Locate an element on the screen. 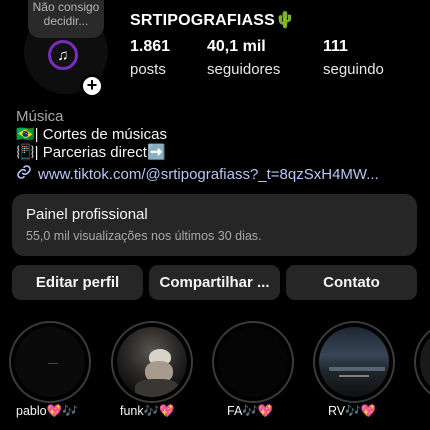 This screenshot has width=430, height=430. stat-posts: 1.861 posts is located at coordinates (168, 58).